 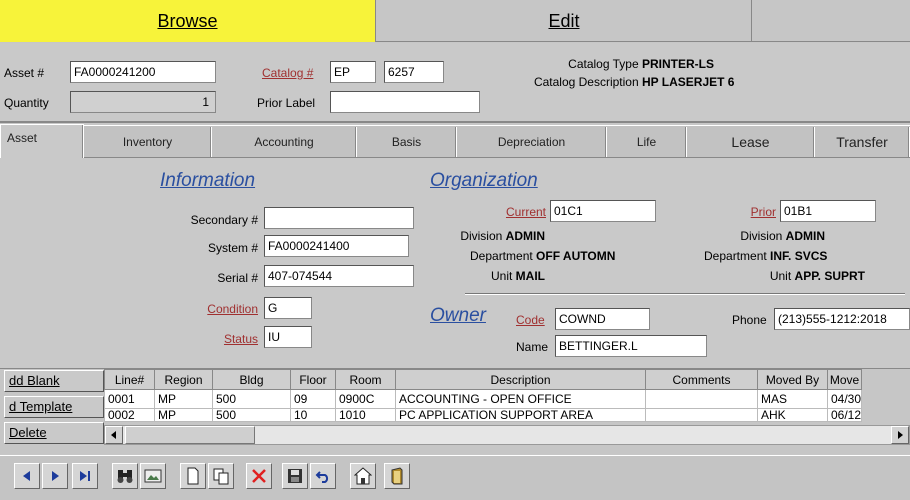 What do you see at coordinates (339, 218) in the screenshot?
I see `secondary-field` at bounding box center [339, 218].